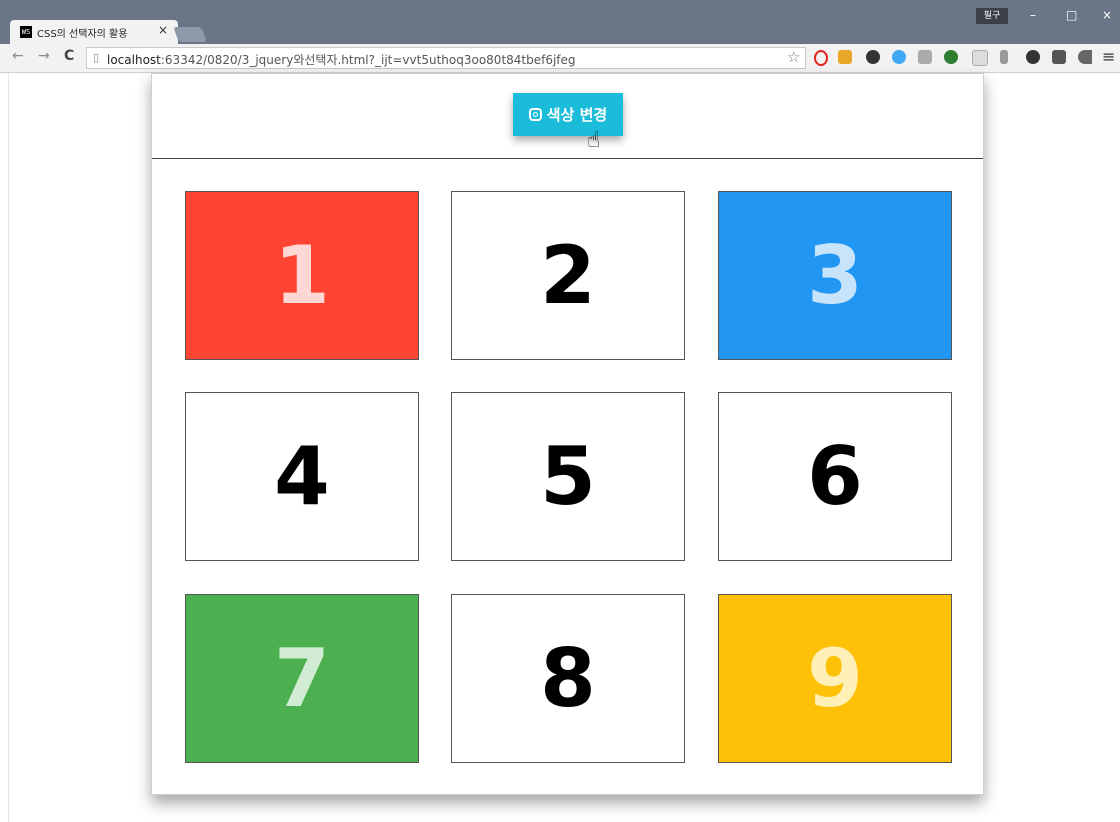  Describe the element at coordinates (899, 57) in the screenshot. I see `cloud-extension-icon` at that location.